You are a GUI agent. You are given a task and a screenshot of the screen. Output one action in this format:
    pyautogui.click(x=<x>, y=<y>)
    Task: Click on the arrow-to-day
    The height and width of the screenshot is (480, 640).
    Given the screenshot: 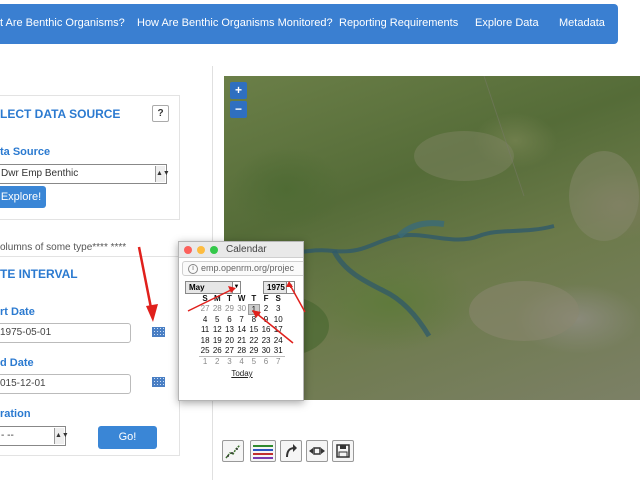 What is the action you would take?
    pyautogui.click(x=274, y=328)
    